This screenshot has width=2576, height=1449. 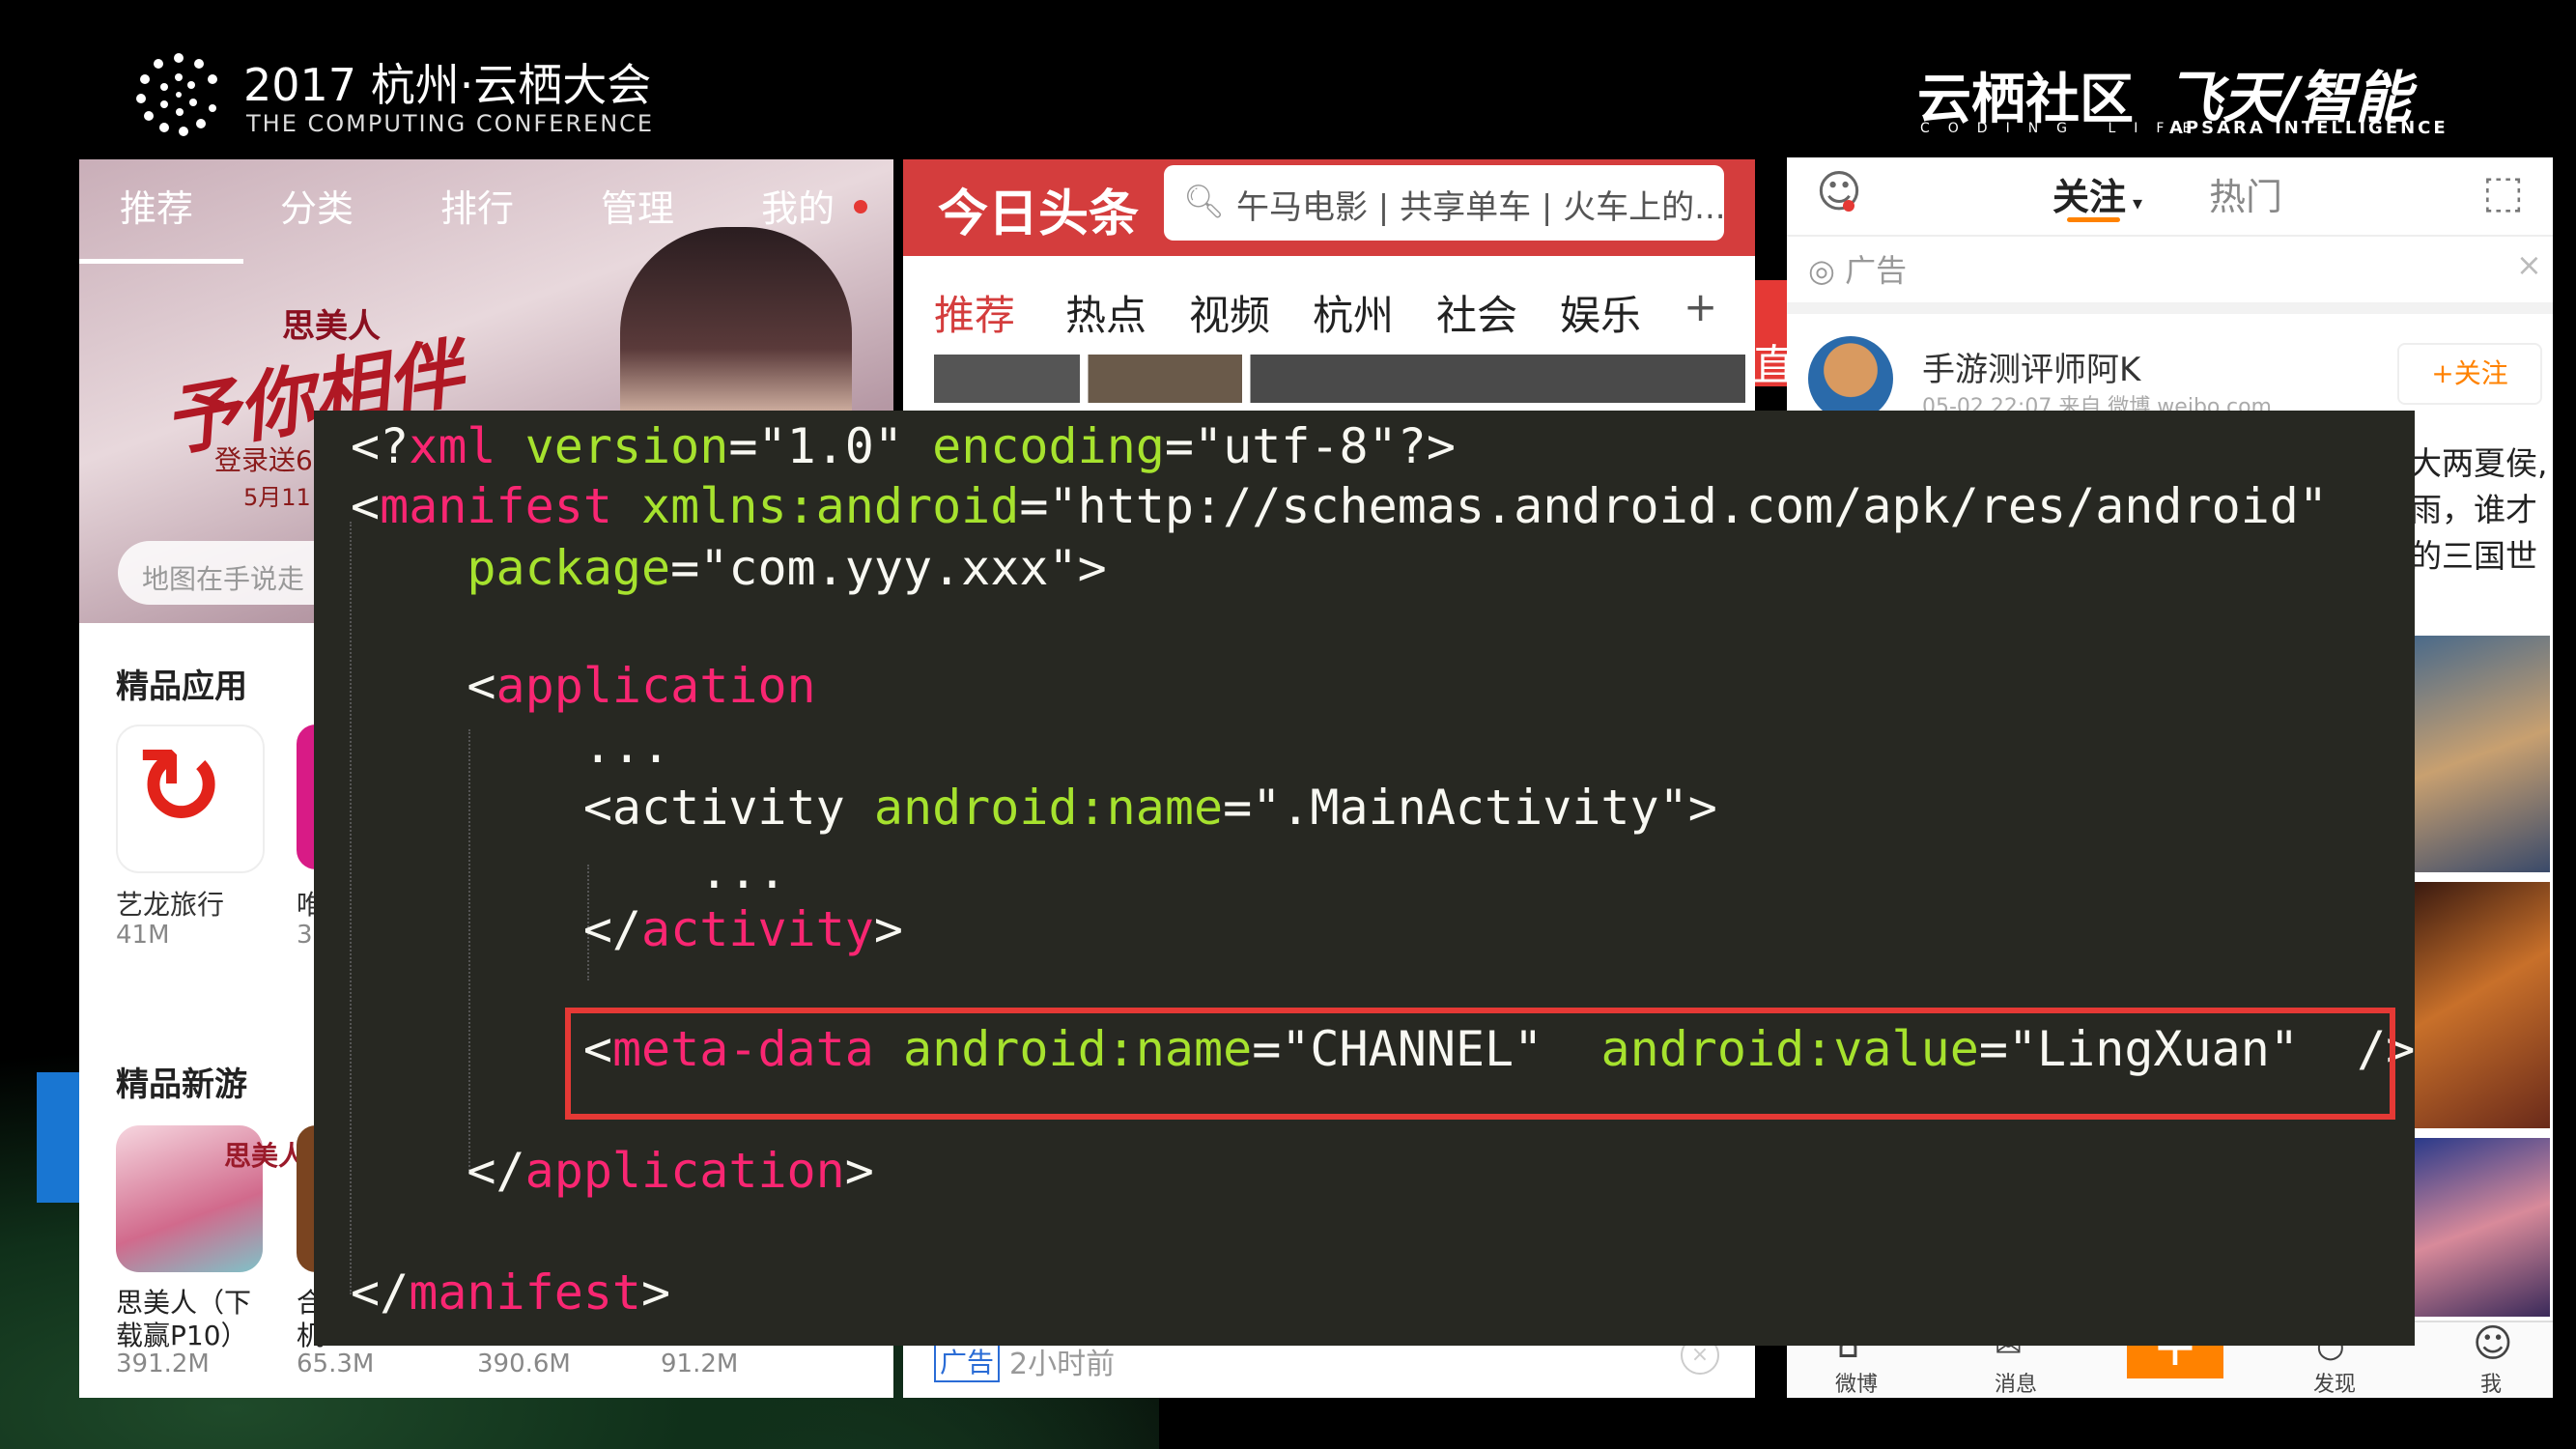 What do you see at coordinates (2491, 1382) in the screenshot?
I see `tab-me: 我` at bounding box center [2491, 1382].